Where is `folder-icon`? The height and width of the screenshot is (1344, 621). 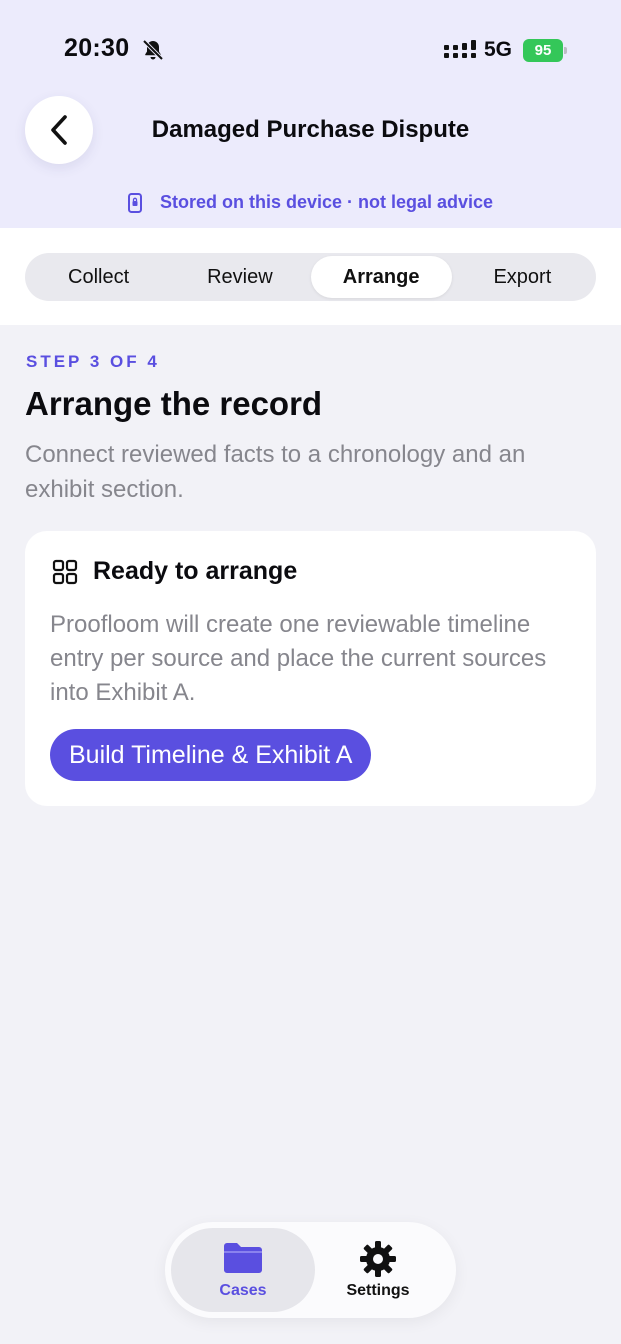
folder-icon is located at coordinates (243, 1258).